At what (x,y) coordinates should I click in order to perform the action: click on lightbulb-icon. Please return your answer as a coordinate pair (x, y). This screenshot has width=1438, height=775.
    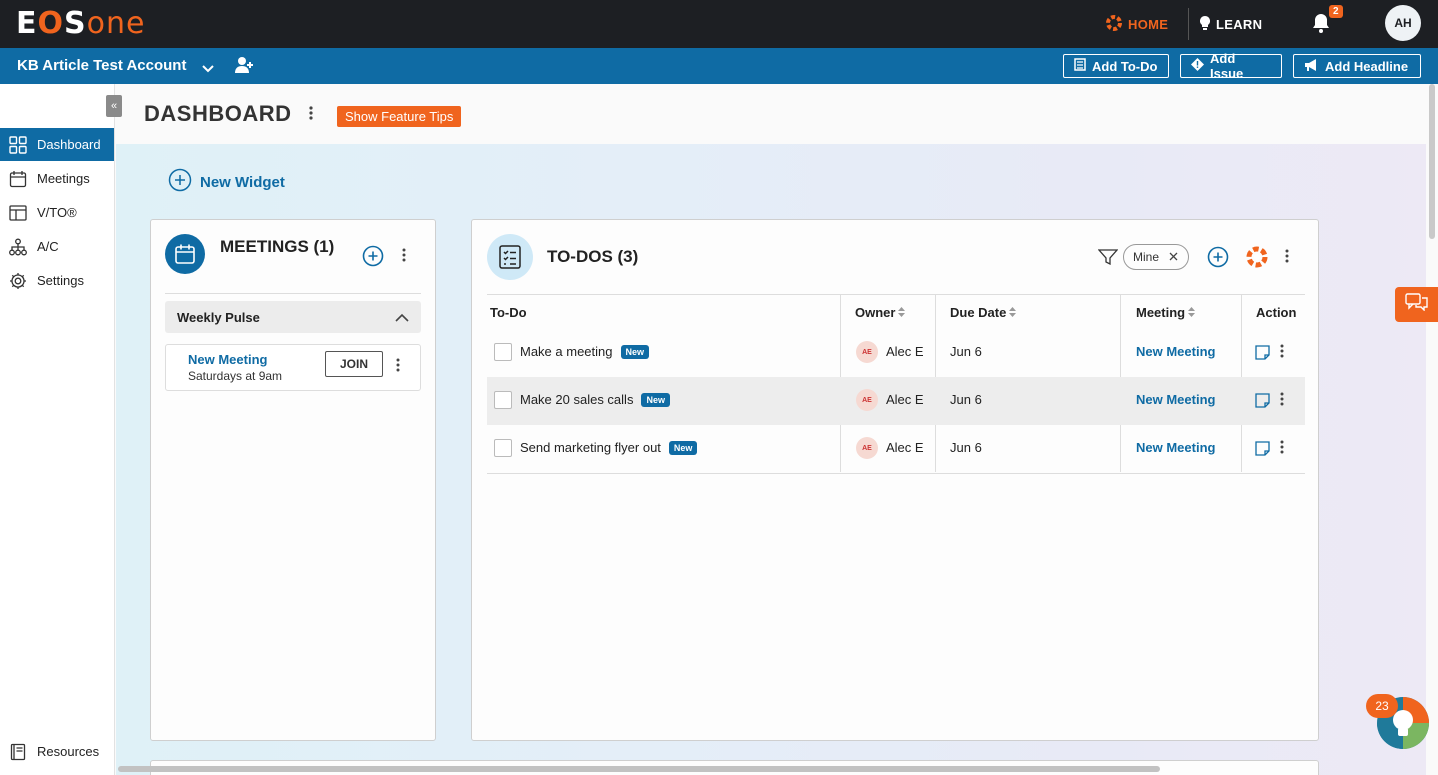
    Looking at the image, I should click on (1205, 24).